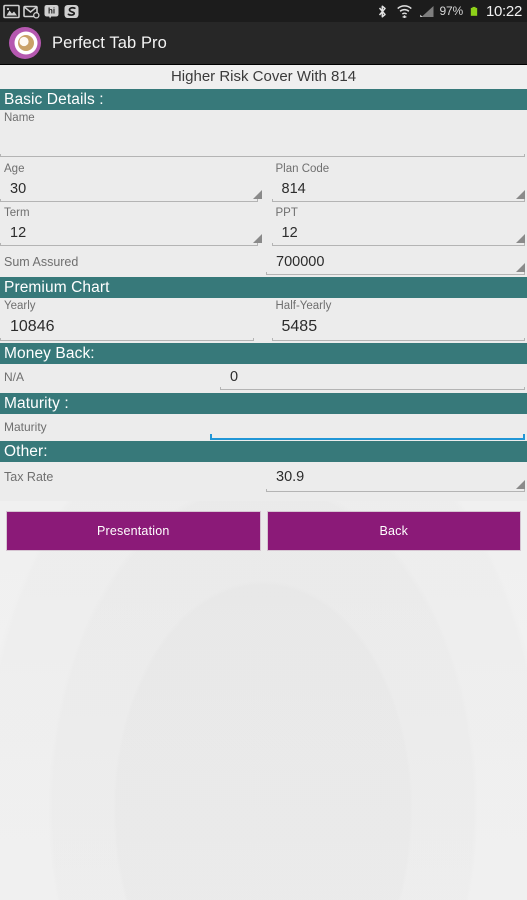 This screenshot has width=527, height=900. I want to click on section-header-other: Other:, so click(263, 451).